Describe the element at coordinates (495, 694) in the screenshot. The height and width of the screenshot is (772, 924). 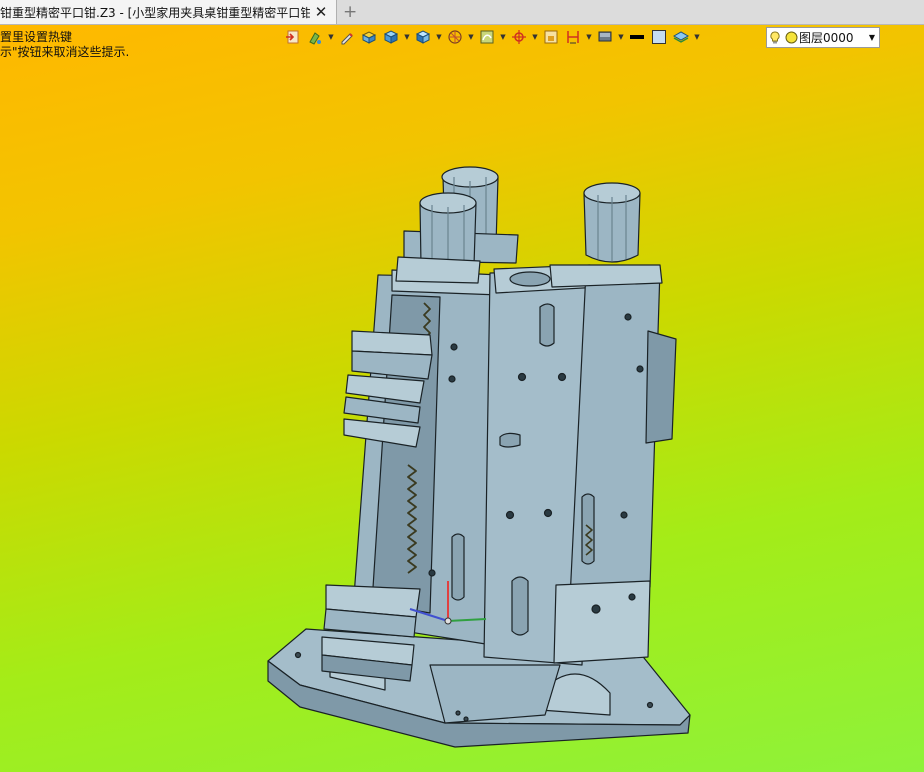
I see `base-front-pad` at that location.